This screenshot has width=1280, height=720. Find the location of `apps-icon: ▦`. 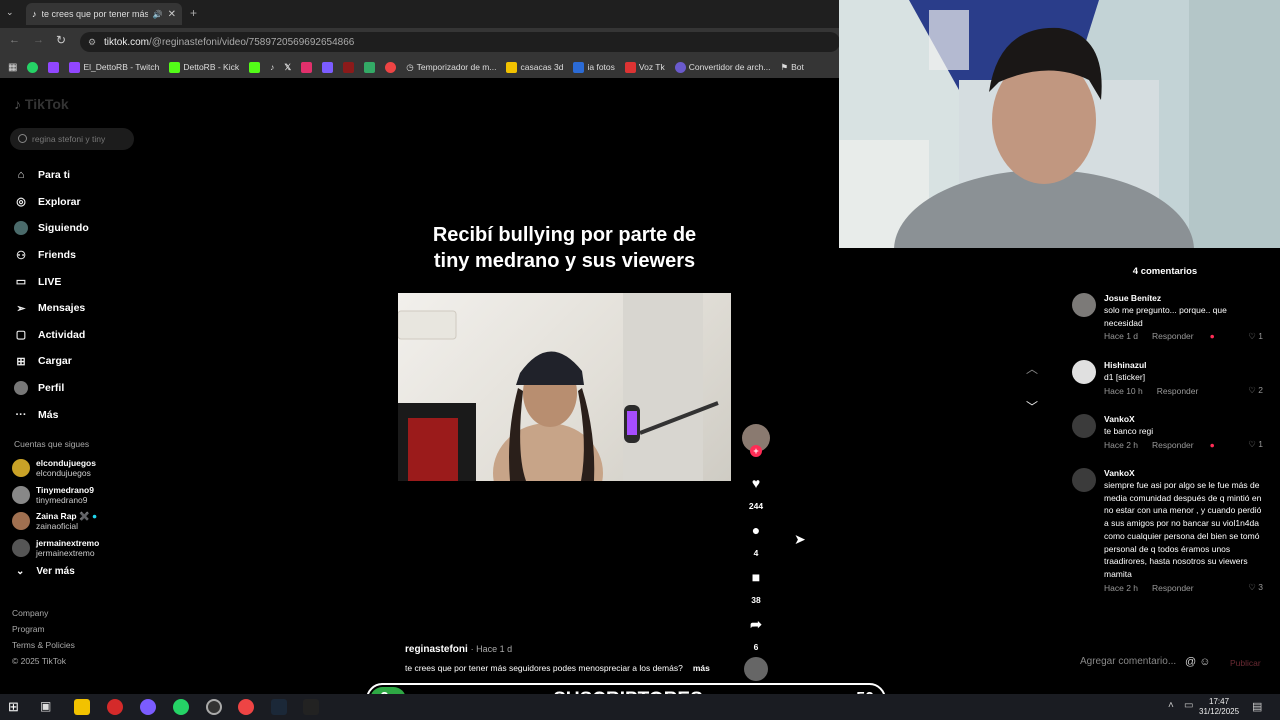

apps-icon: ▦ is located at coordinates (12, 67).